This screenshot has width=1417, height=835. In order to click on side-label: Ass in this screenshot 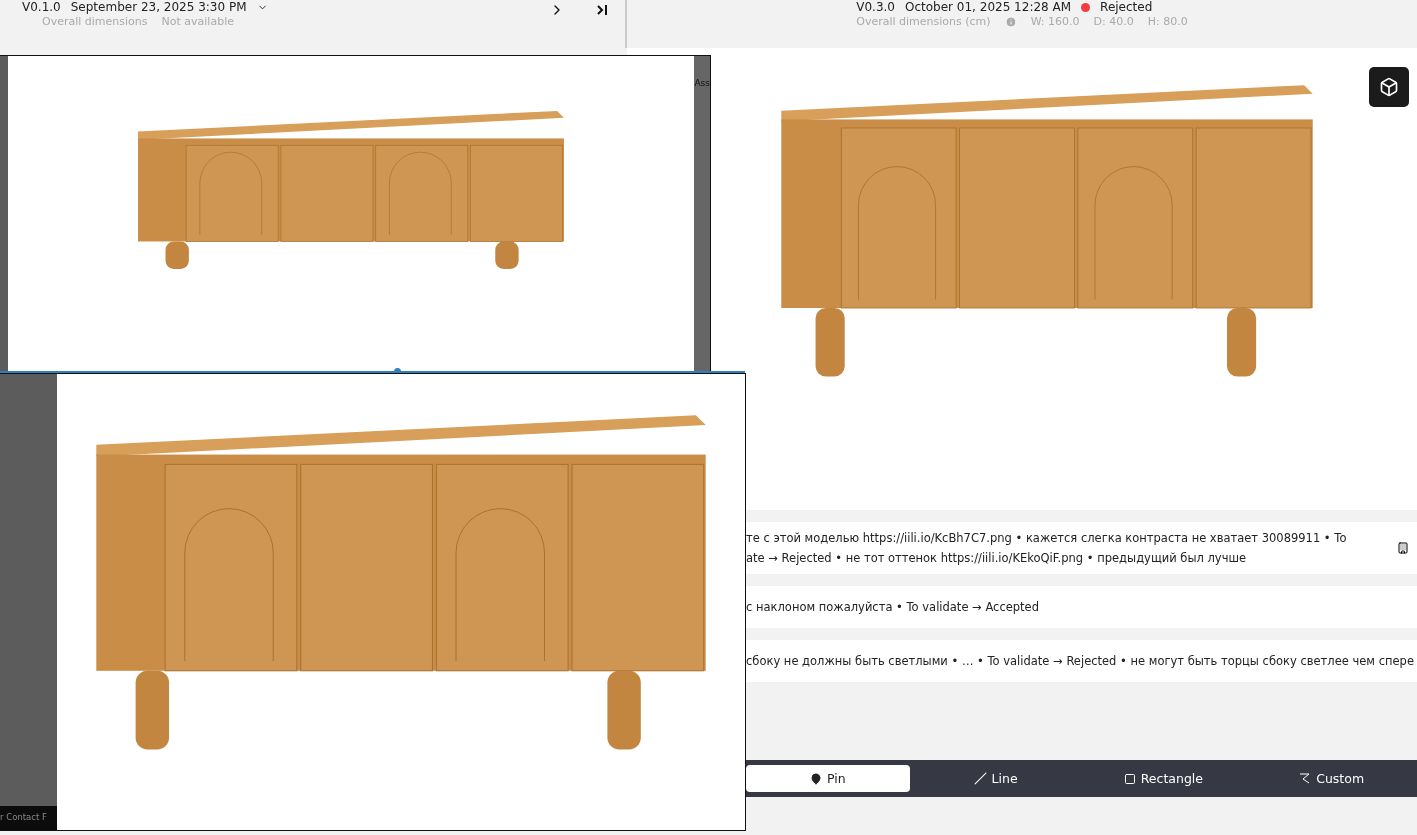, I will do `click(702, 83)`.